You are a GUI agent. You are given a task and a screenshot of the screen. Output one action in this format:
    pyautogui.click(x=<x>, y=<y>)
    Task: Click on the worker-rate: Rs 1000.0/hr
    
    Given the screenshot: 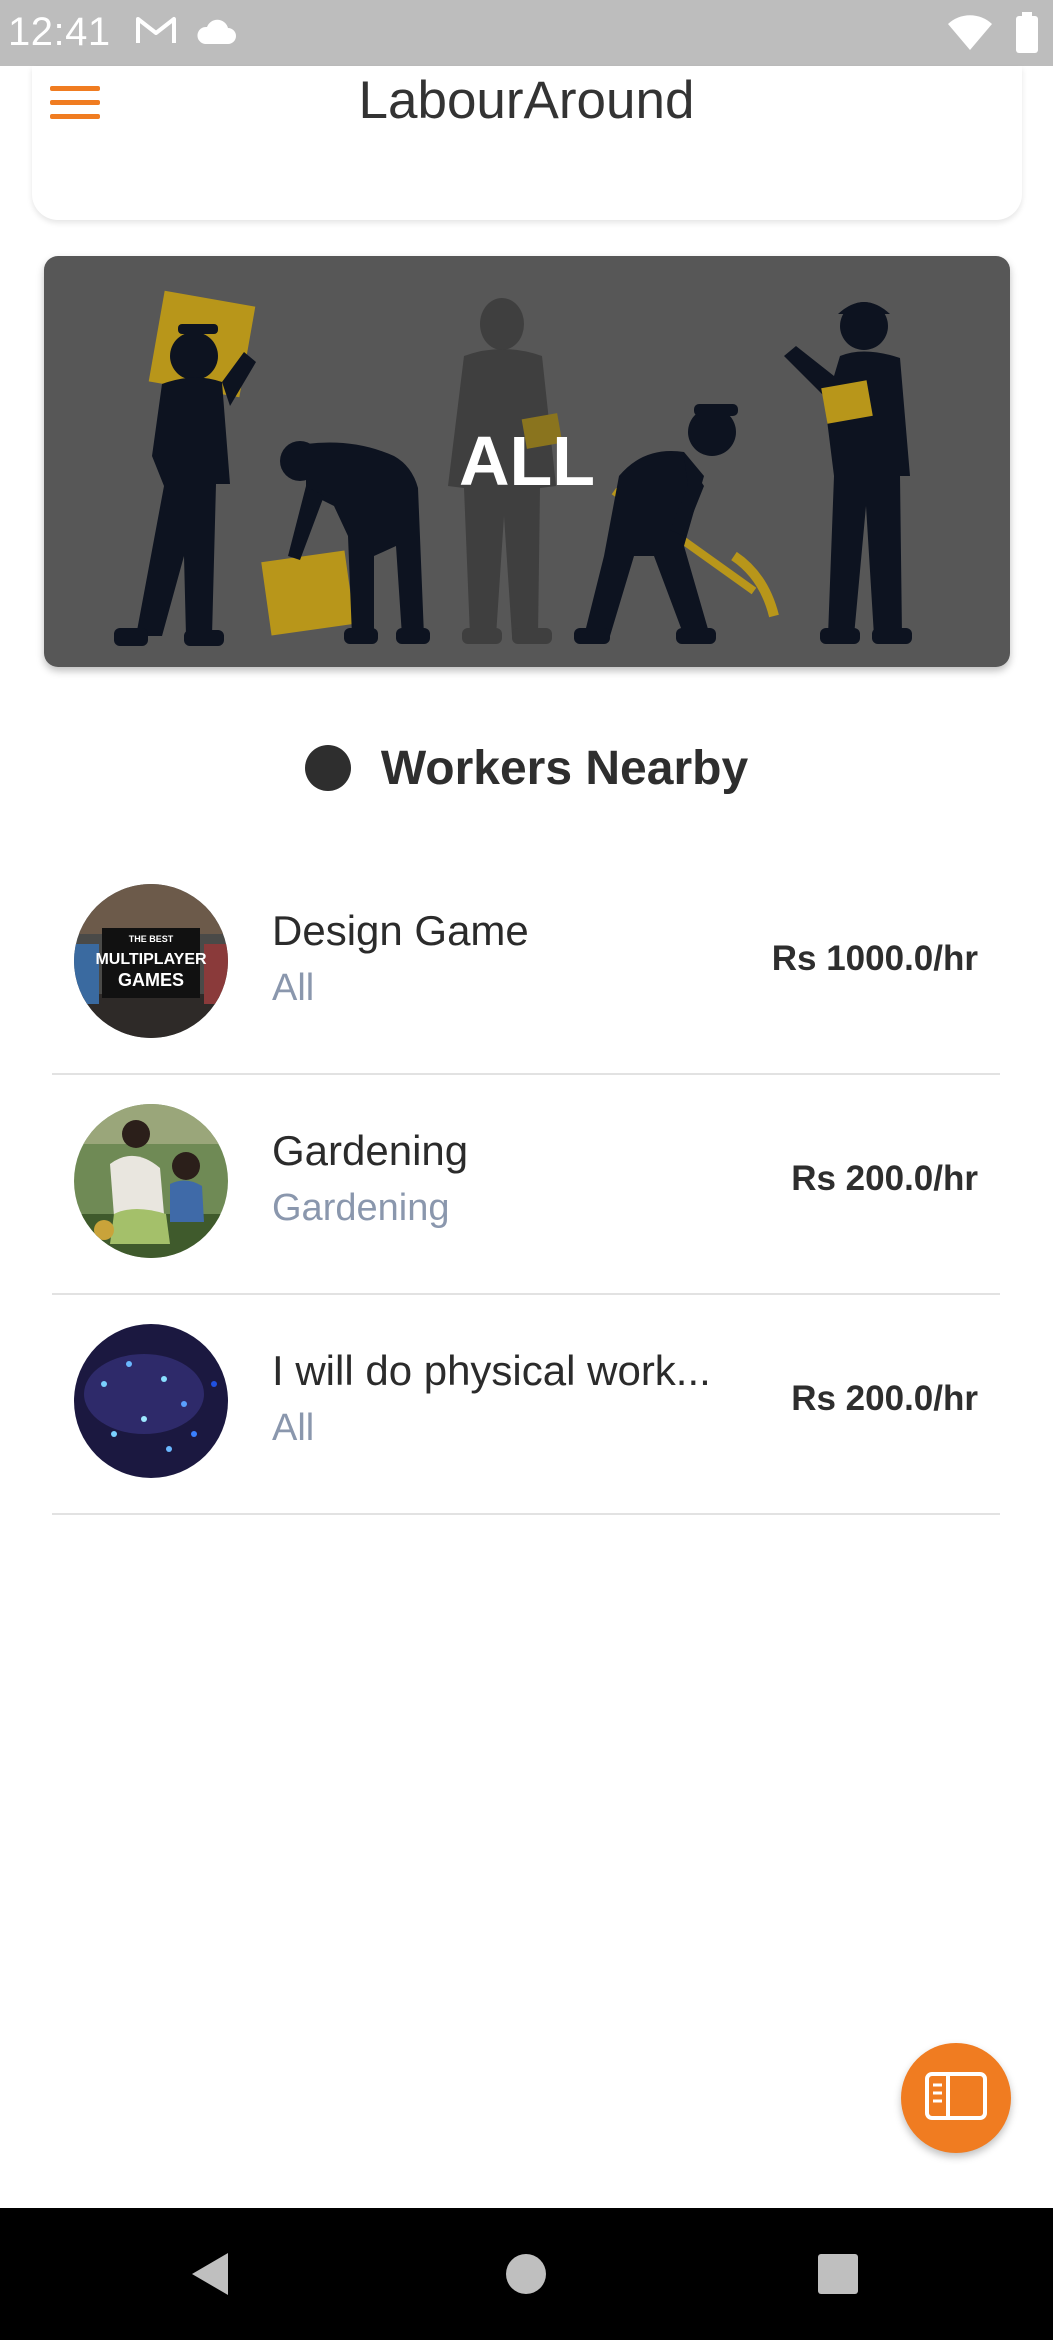 What is the action you would take?
    pyautogui.click(x=874, y=958)
    